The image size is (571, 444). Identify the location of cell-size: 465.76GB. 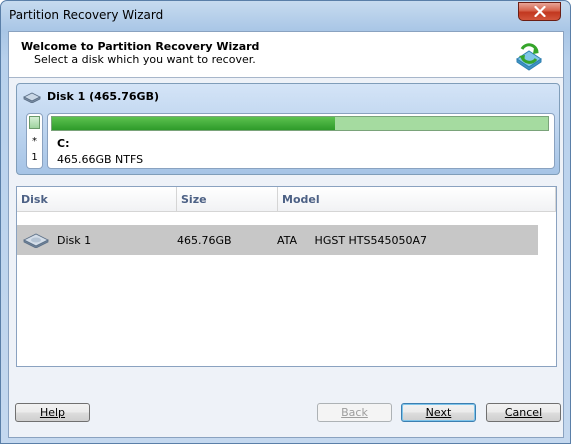
(204, 240).